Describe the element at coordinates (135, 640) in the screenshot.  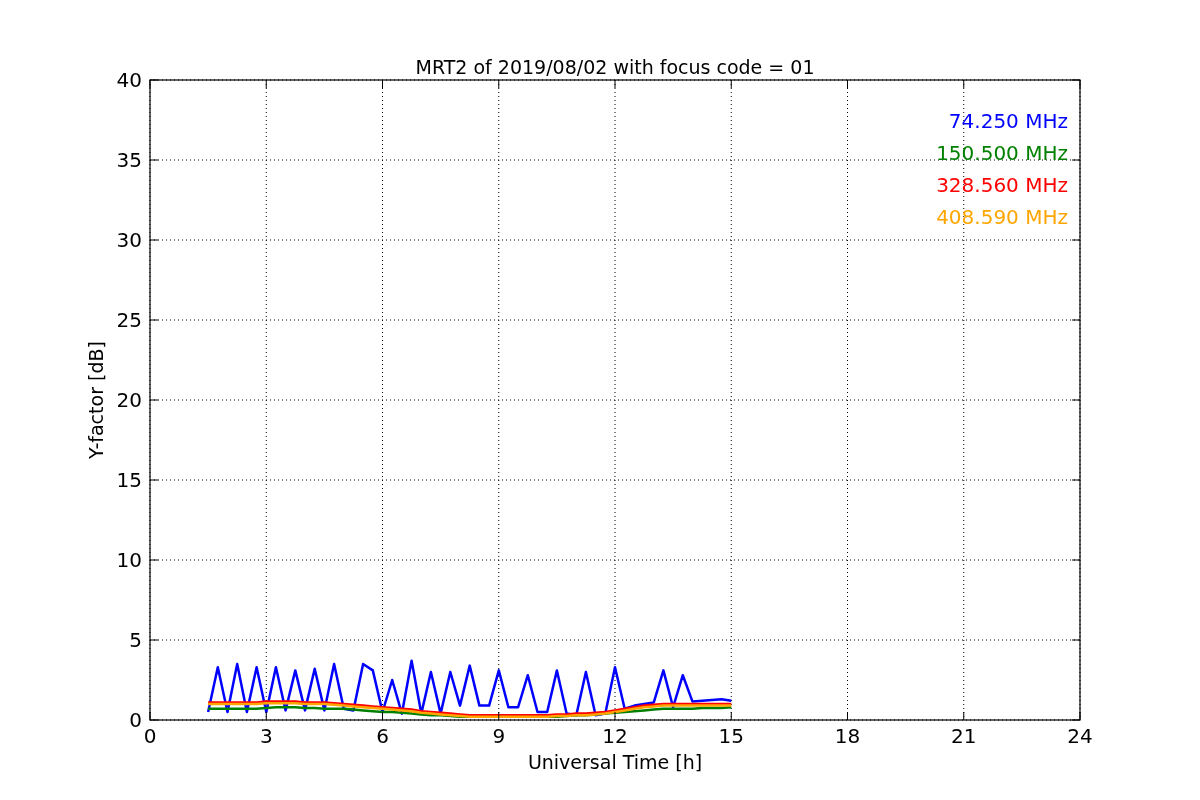
I see `y-tick-label: 5` at that location.